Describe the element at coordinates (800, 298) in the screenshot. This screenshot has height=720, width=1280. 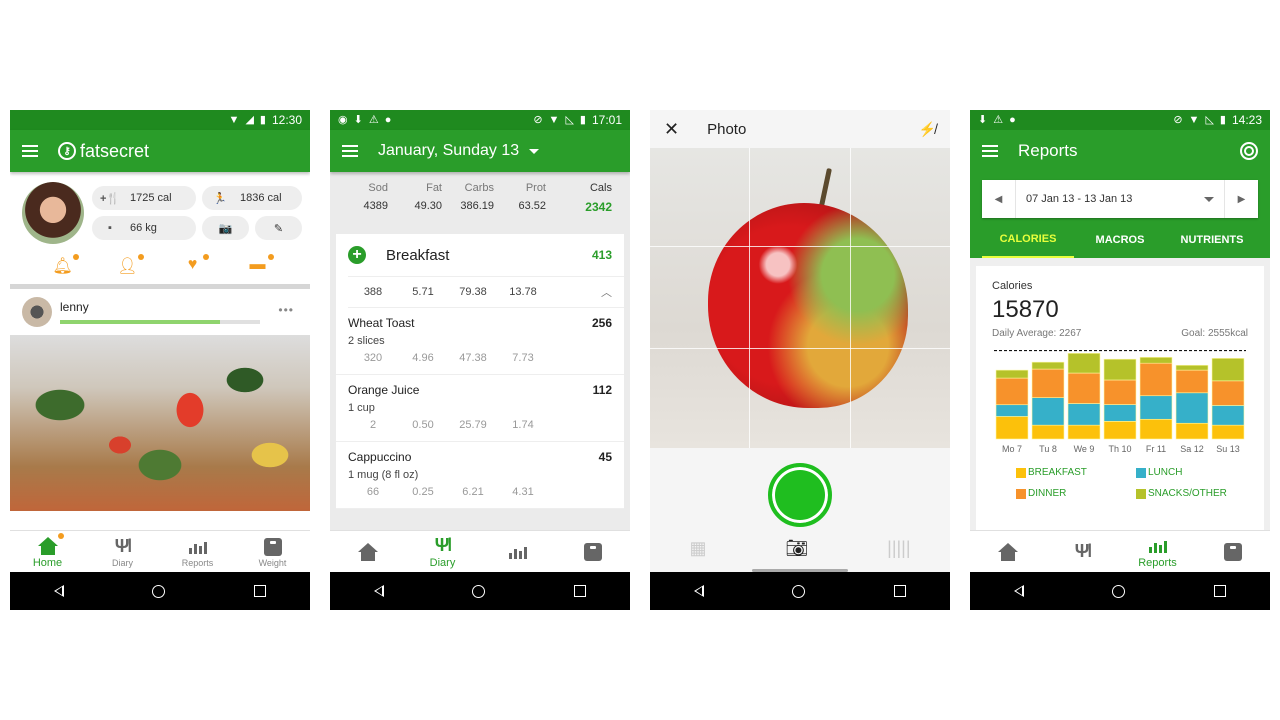
I see `camera-viewfinder` at that location.